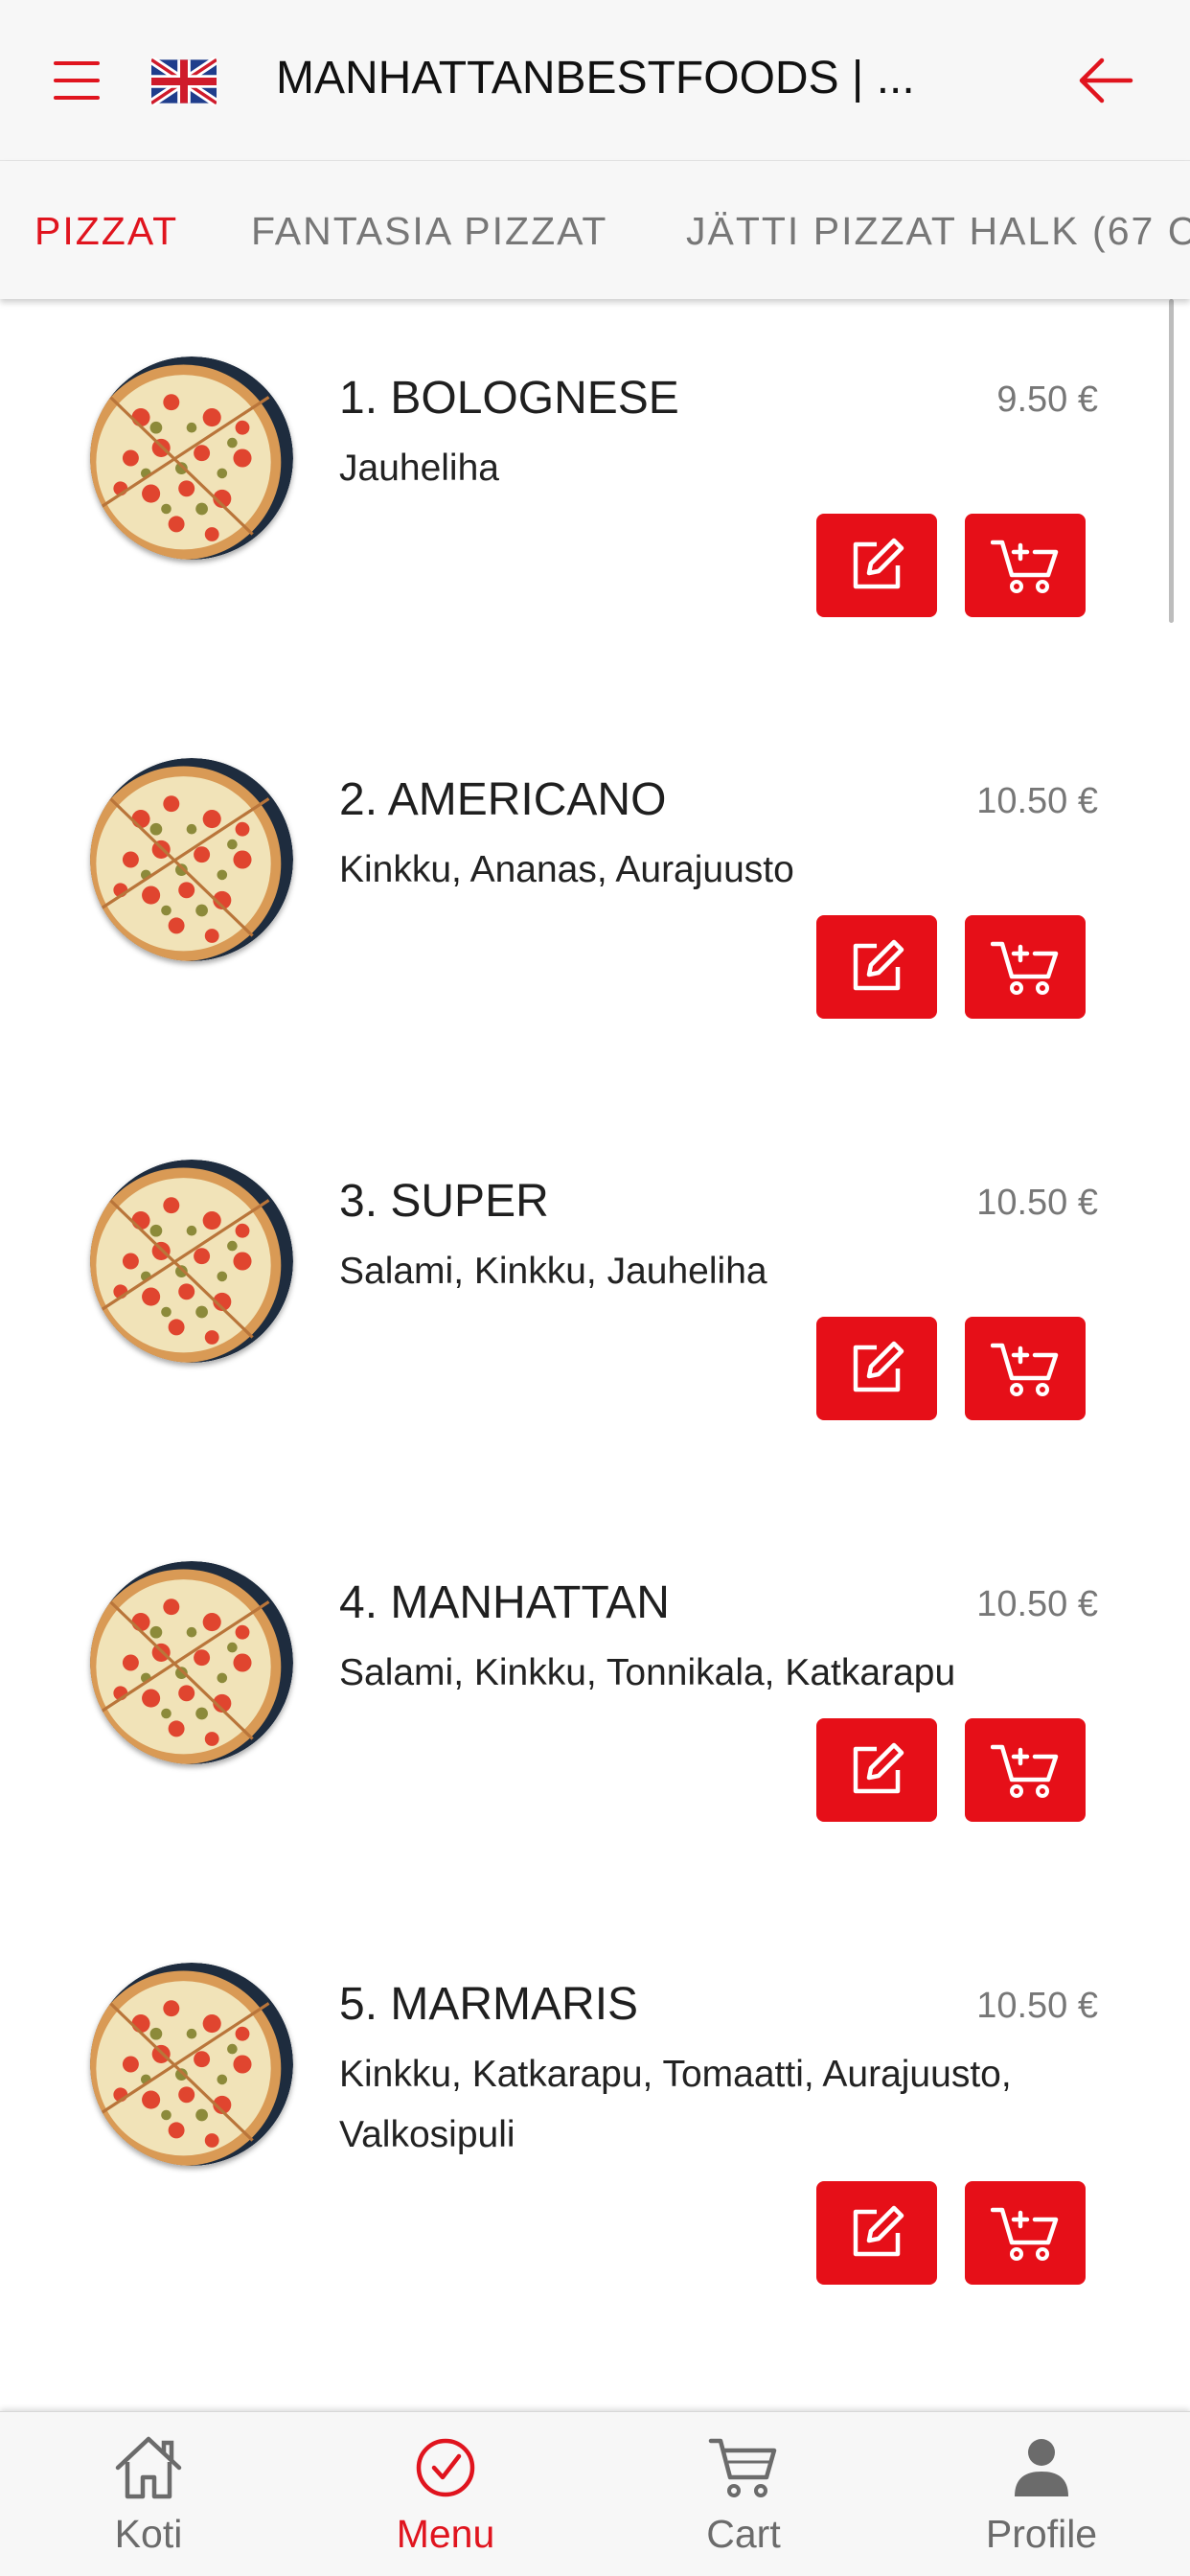  Describe the element at coordinates (503, 799) in the screenshot. I see `item-name: 2. AMERICANO` at that location.